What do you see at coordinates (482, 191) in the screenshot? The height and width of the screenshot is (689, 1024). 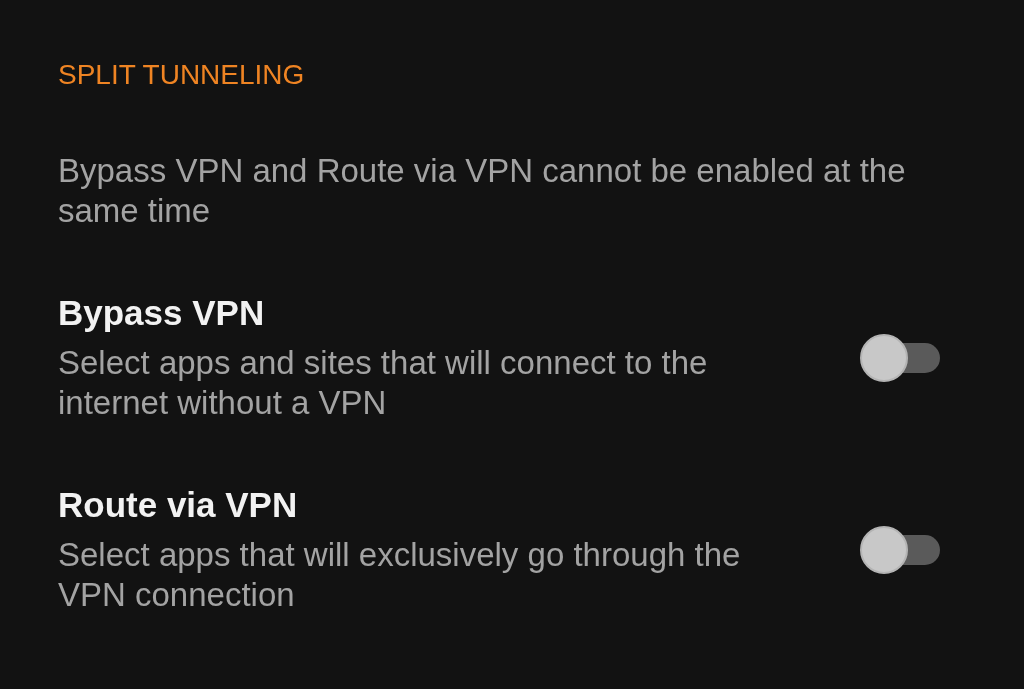 I see `section-note: Bypass VPN and Route via VPN cannot be enabled at the same time` at bounding box center [482, 191].